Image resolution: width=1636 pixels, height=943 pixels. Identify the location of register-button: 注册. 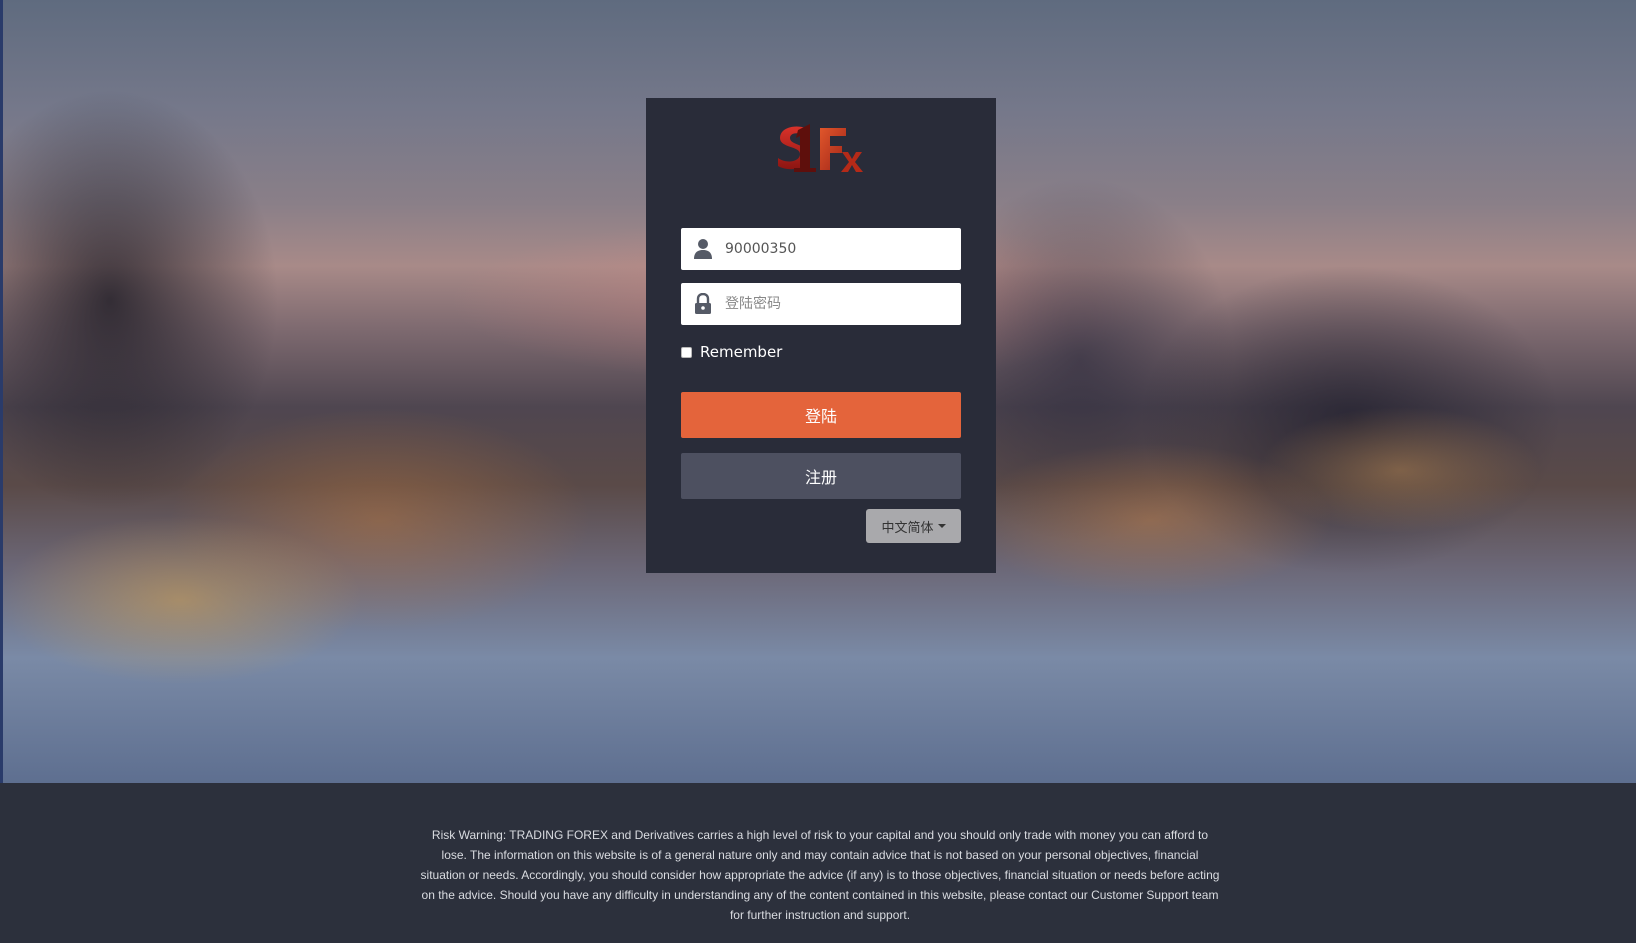
(821, 476).